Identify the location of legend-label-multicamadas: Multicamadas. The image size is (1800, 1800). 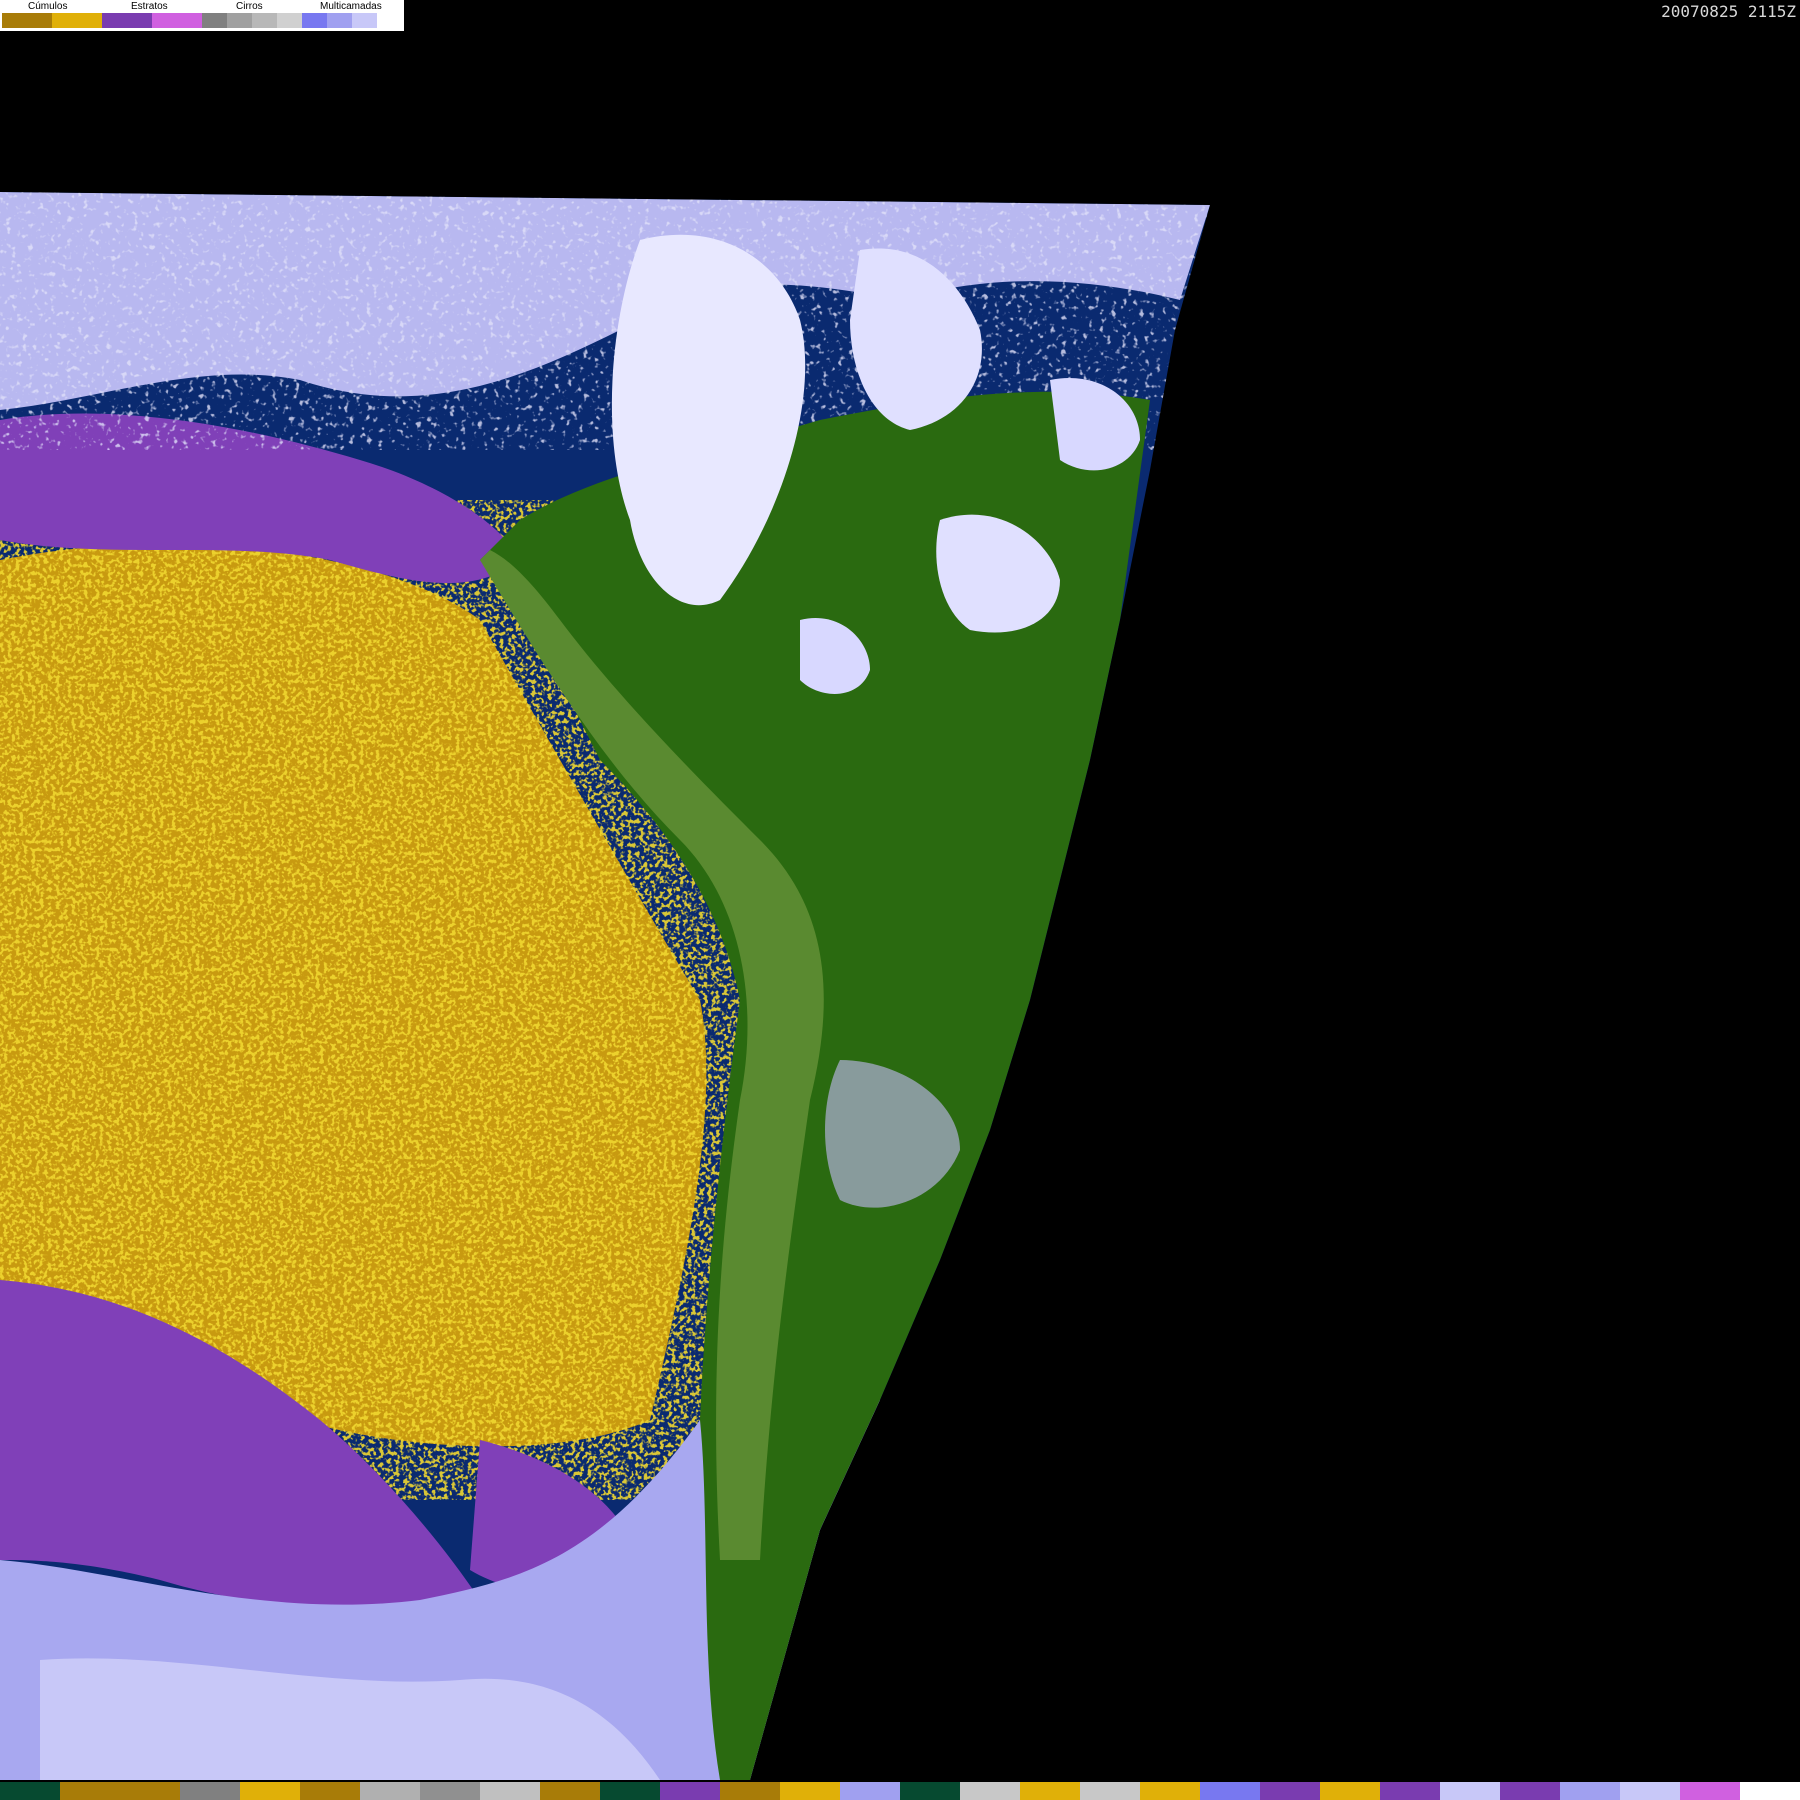
(351, 6).